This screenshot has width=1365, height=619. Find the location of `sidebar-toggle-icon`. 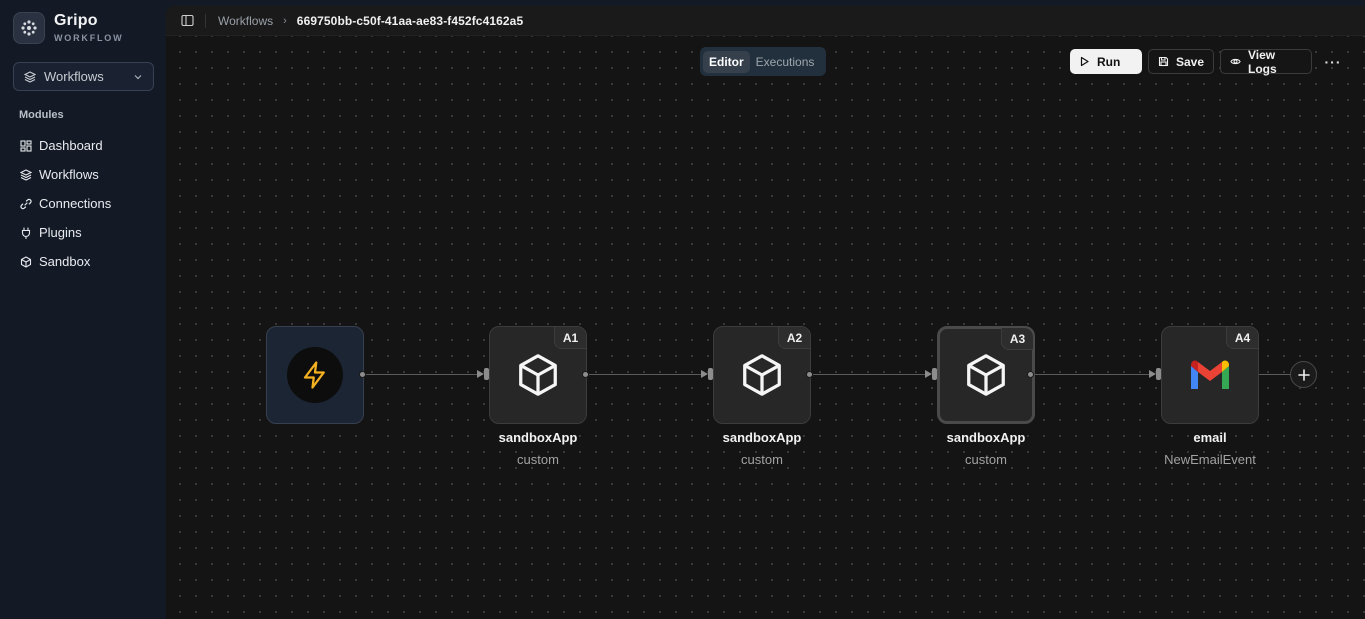

sidebar-toggle-icon is located at coordinates (187, 20).